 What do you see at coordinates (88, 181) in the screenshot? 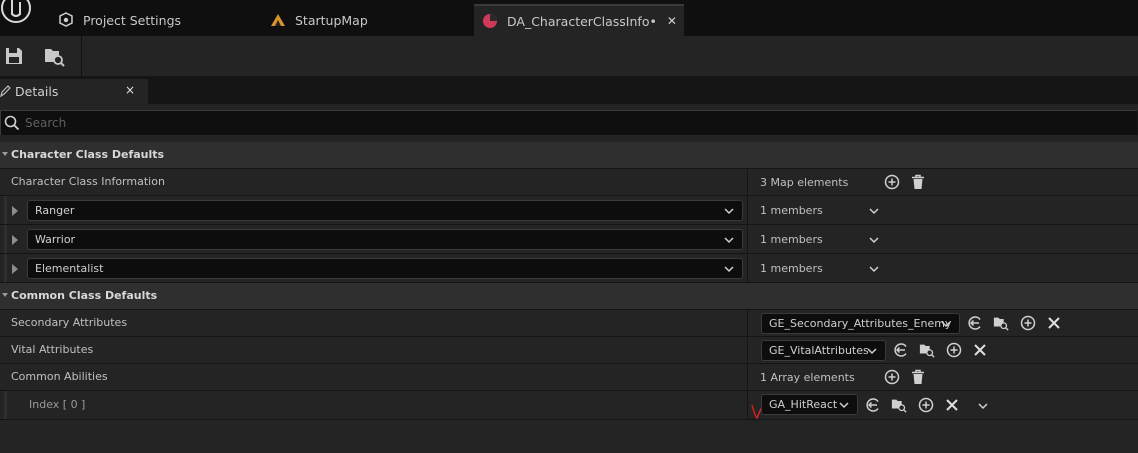
I see `property-label: Character Class Information` at bounding box center [88, 181].